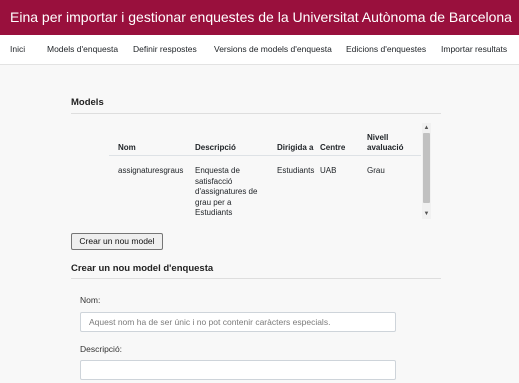 This screenshot has height=383, width=519. I want to click on nom-label: Nom:, so click(90, 300).